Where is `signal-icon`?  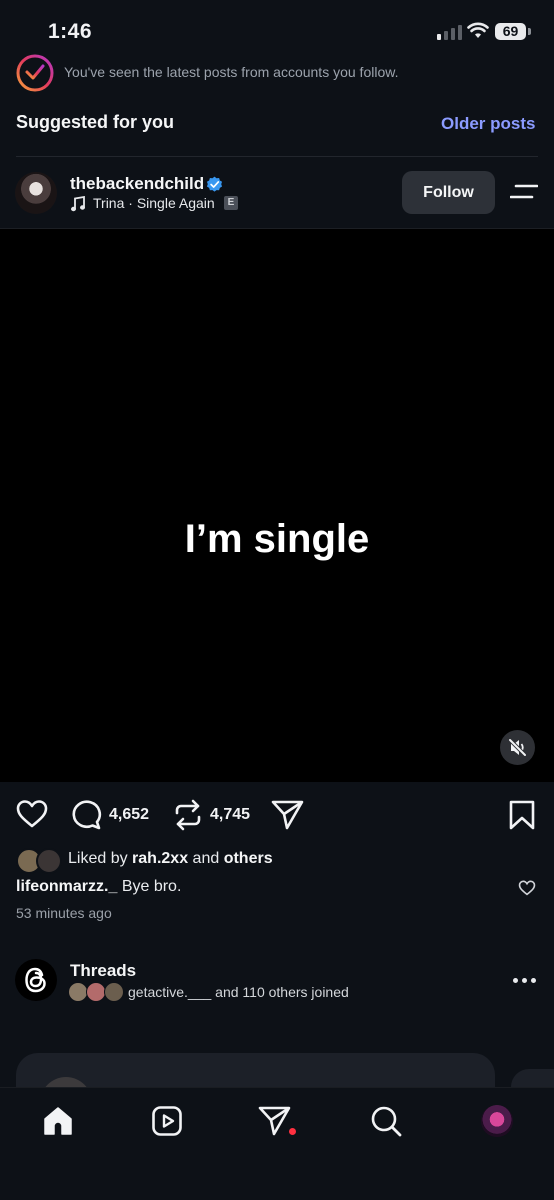
signal-icon is located at coordinates (449, 32).